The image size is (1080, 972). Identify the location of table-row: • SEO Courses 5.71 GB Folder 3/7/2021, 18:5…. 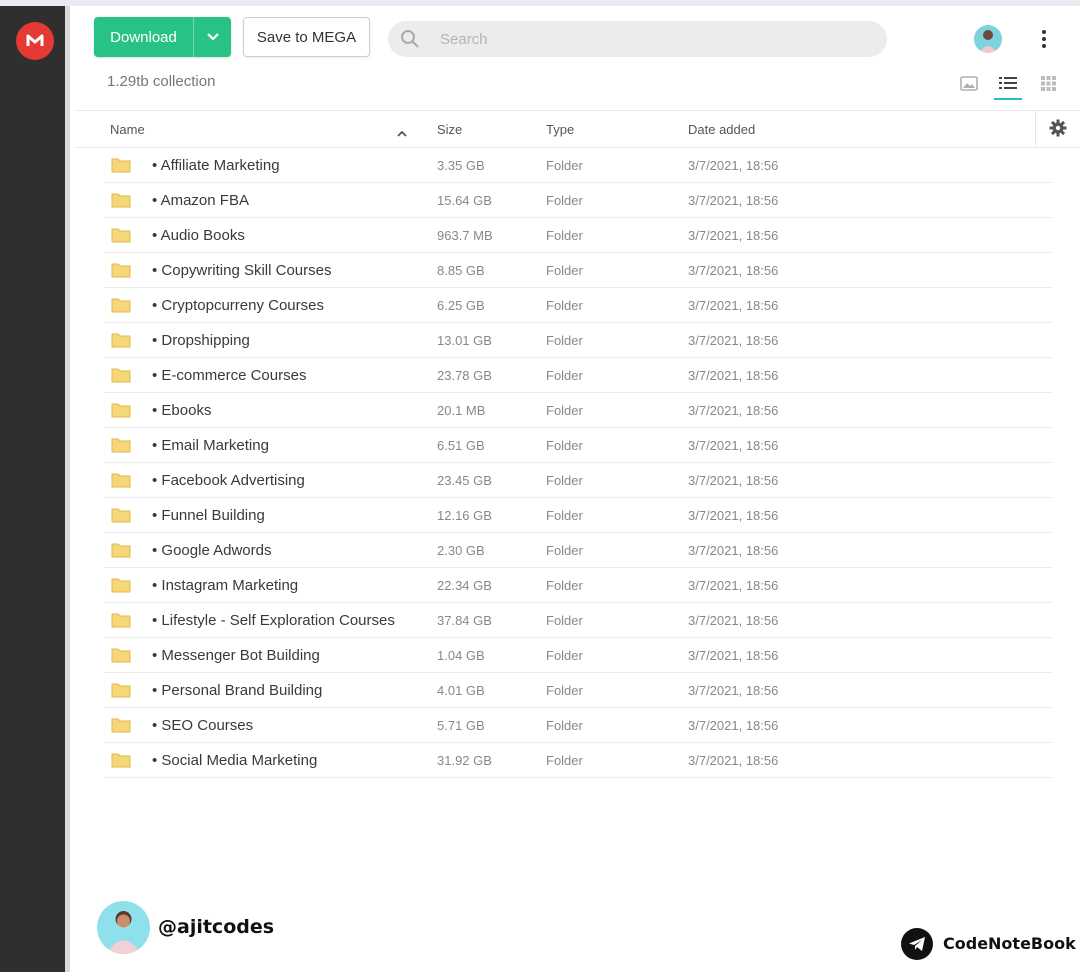
(578, 725).